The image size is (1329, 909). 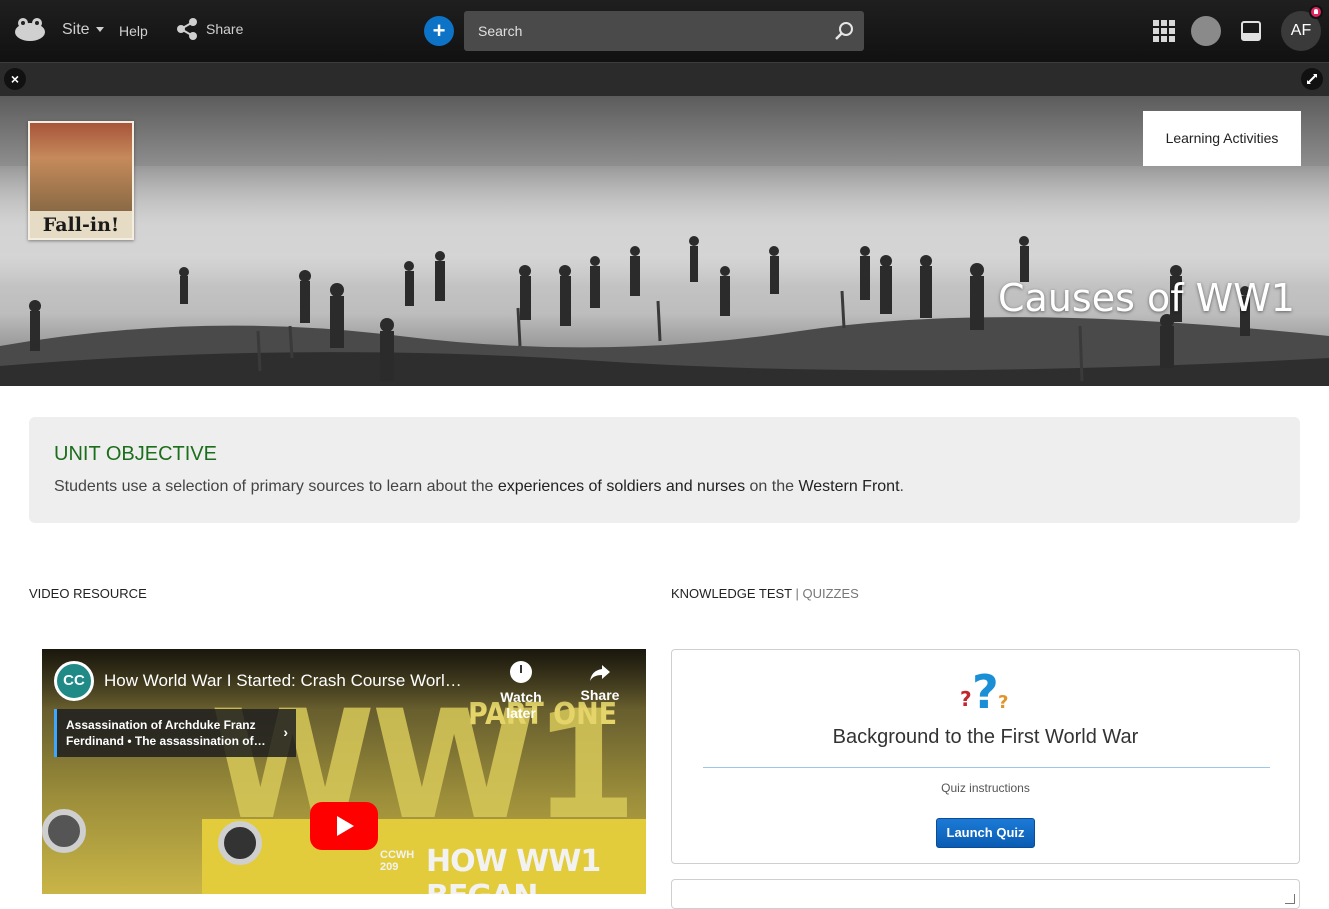 What do you see at coordinates (240, 843) in the screenshot?
I see `thumbnail-gauge-right` at bounding box center [240, 843].